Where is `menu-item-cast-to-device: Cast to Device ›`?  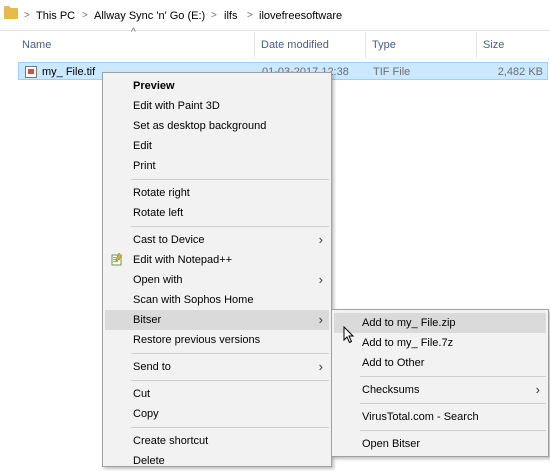 menu-item-cast-to-device: Cast to Device › is located at coordinates (217, 240).